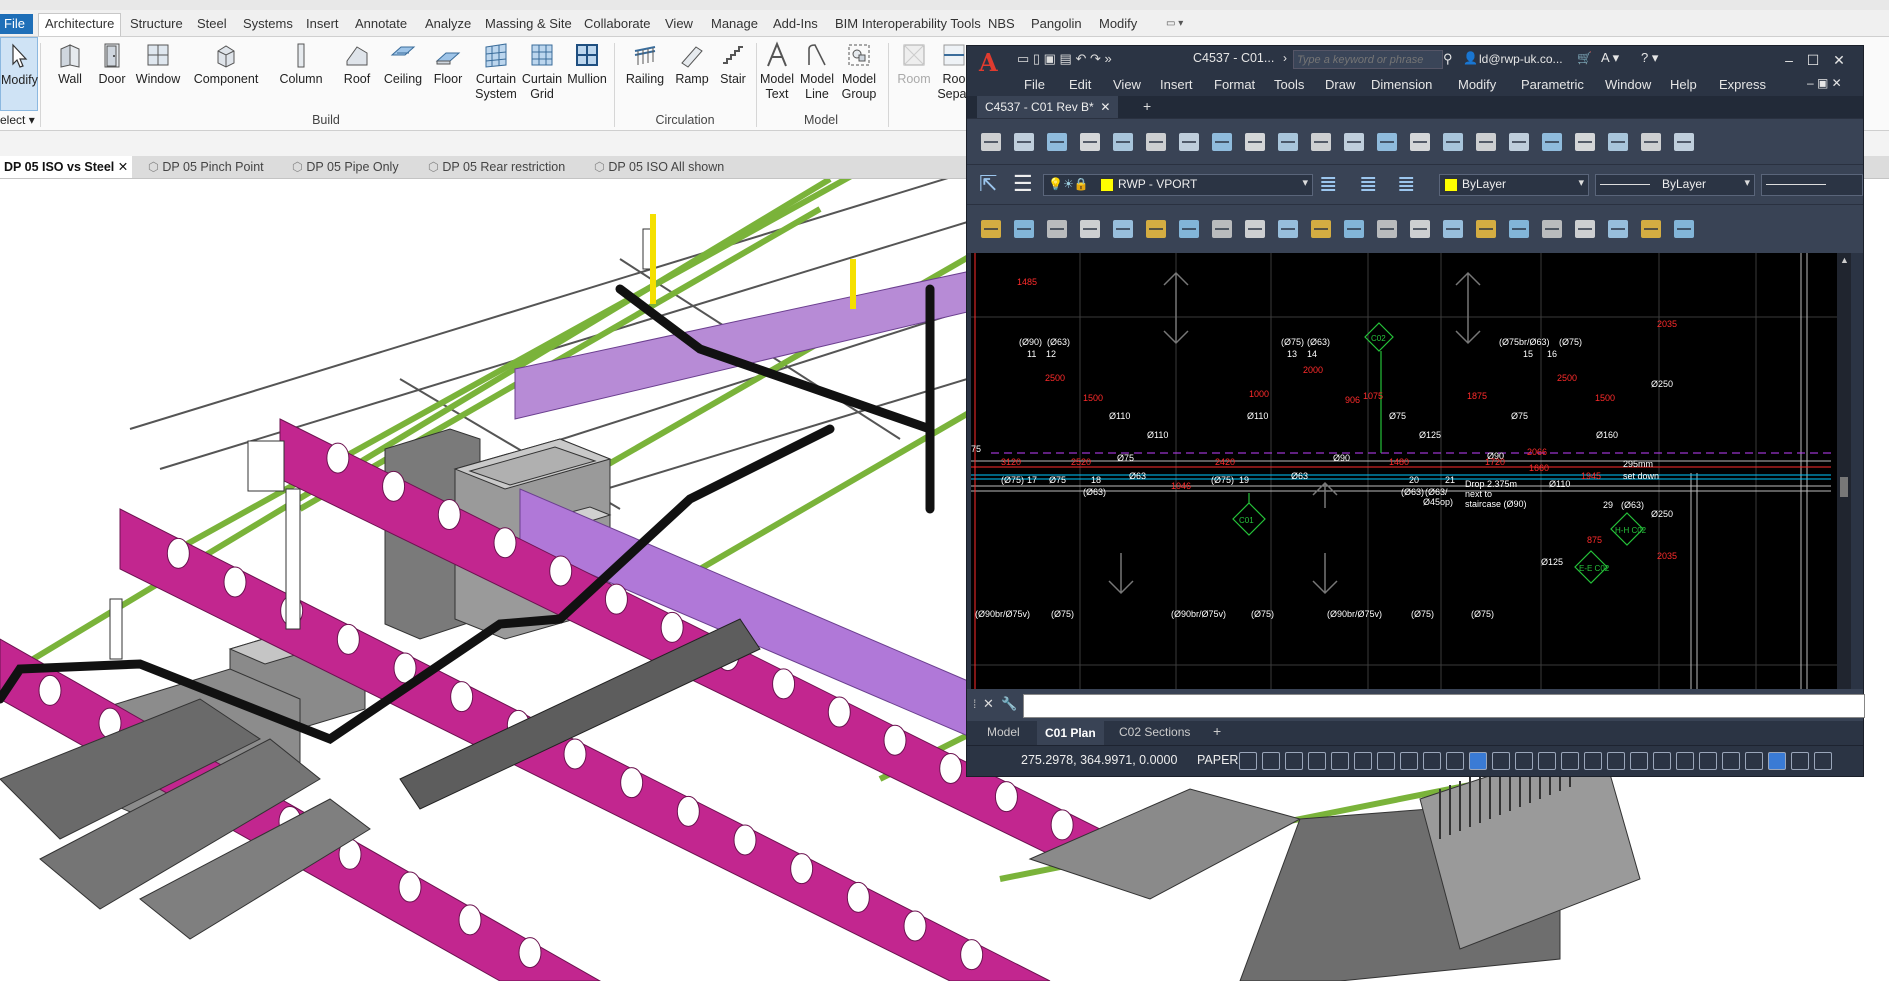 Image resolution: width=1889 pixels, height=981 pixels. Describe the element at coordinates (1070, 733) in the screenshot. I see `layout-tab-c01-plan: C01 Plan` at that location.